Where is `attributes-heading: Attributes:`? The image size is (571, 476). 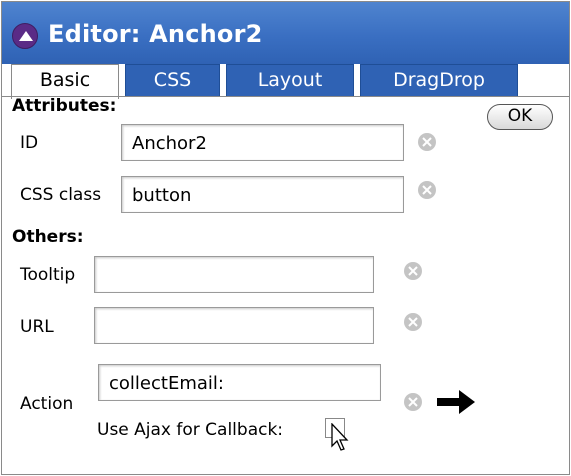 attributes-heading: Attributes: is located at coordinates (64, 106).